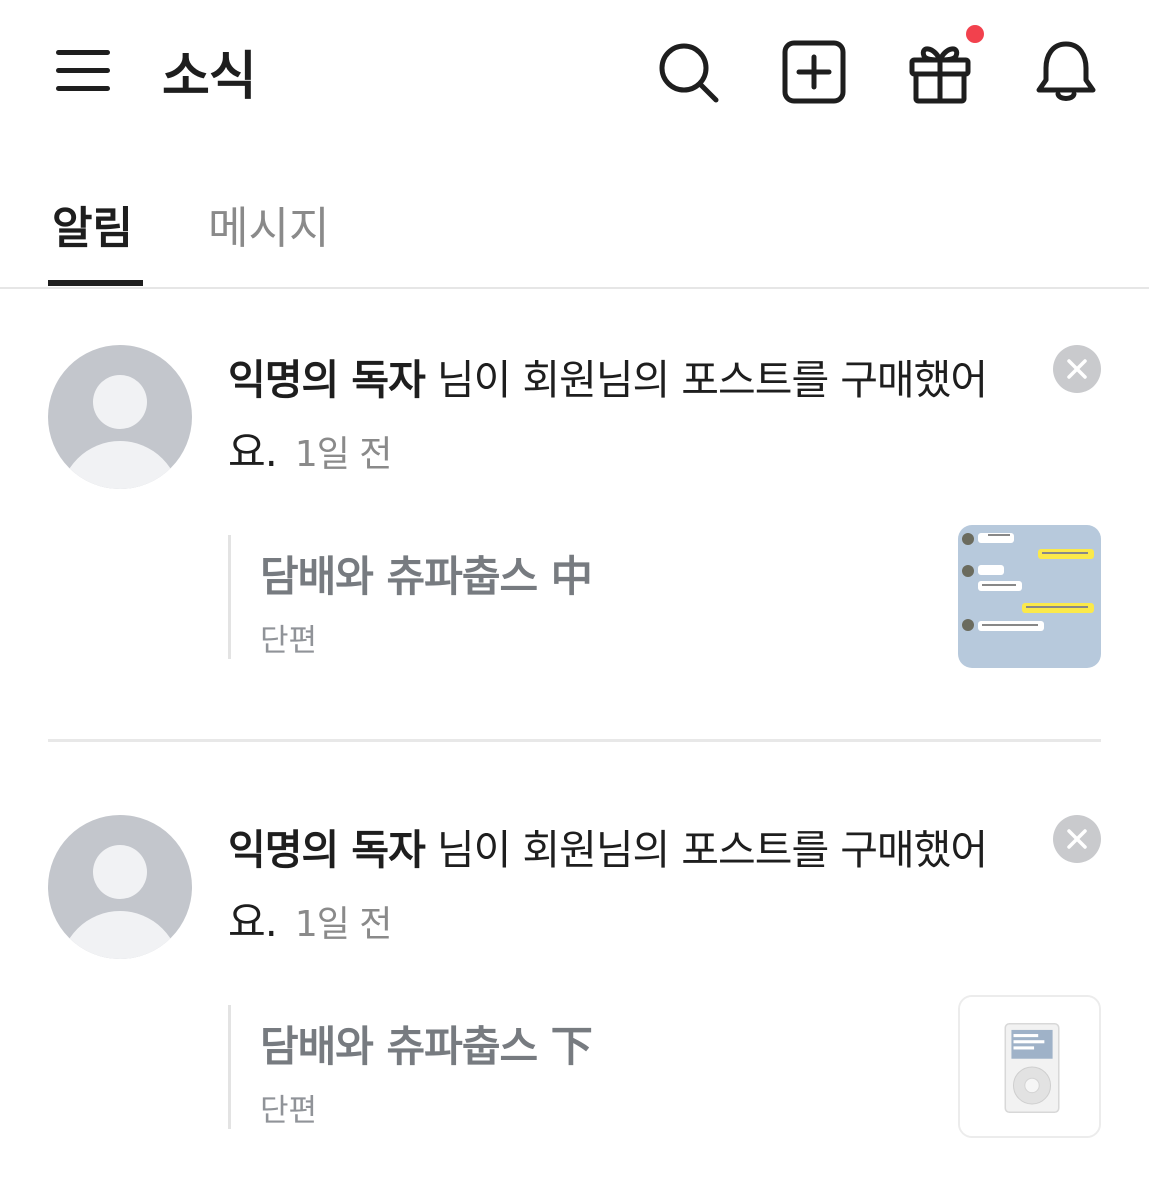 This screenshot has width=1149, height=1200. I want to click on music-player-thumbnail, so click(1029, 1066).